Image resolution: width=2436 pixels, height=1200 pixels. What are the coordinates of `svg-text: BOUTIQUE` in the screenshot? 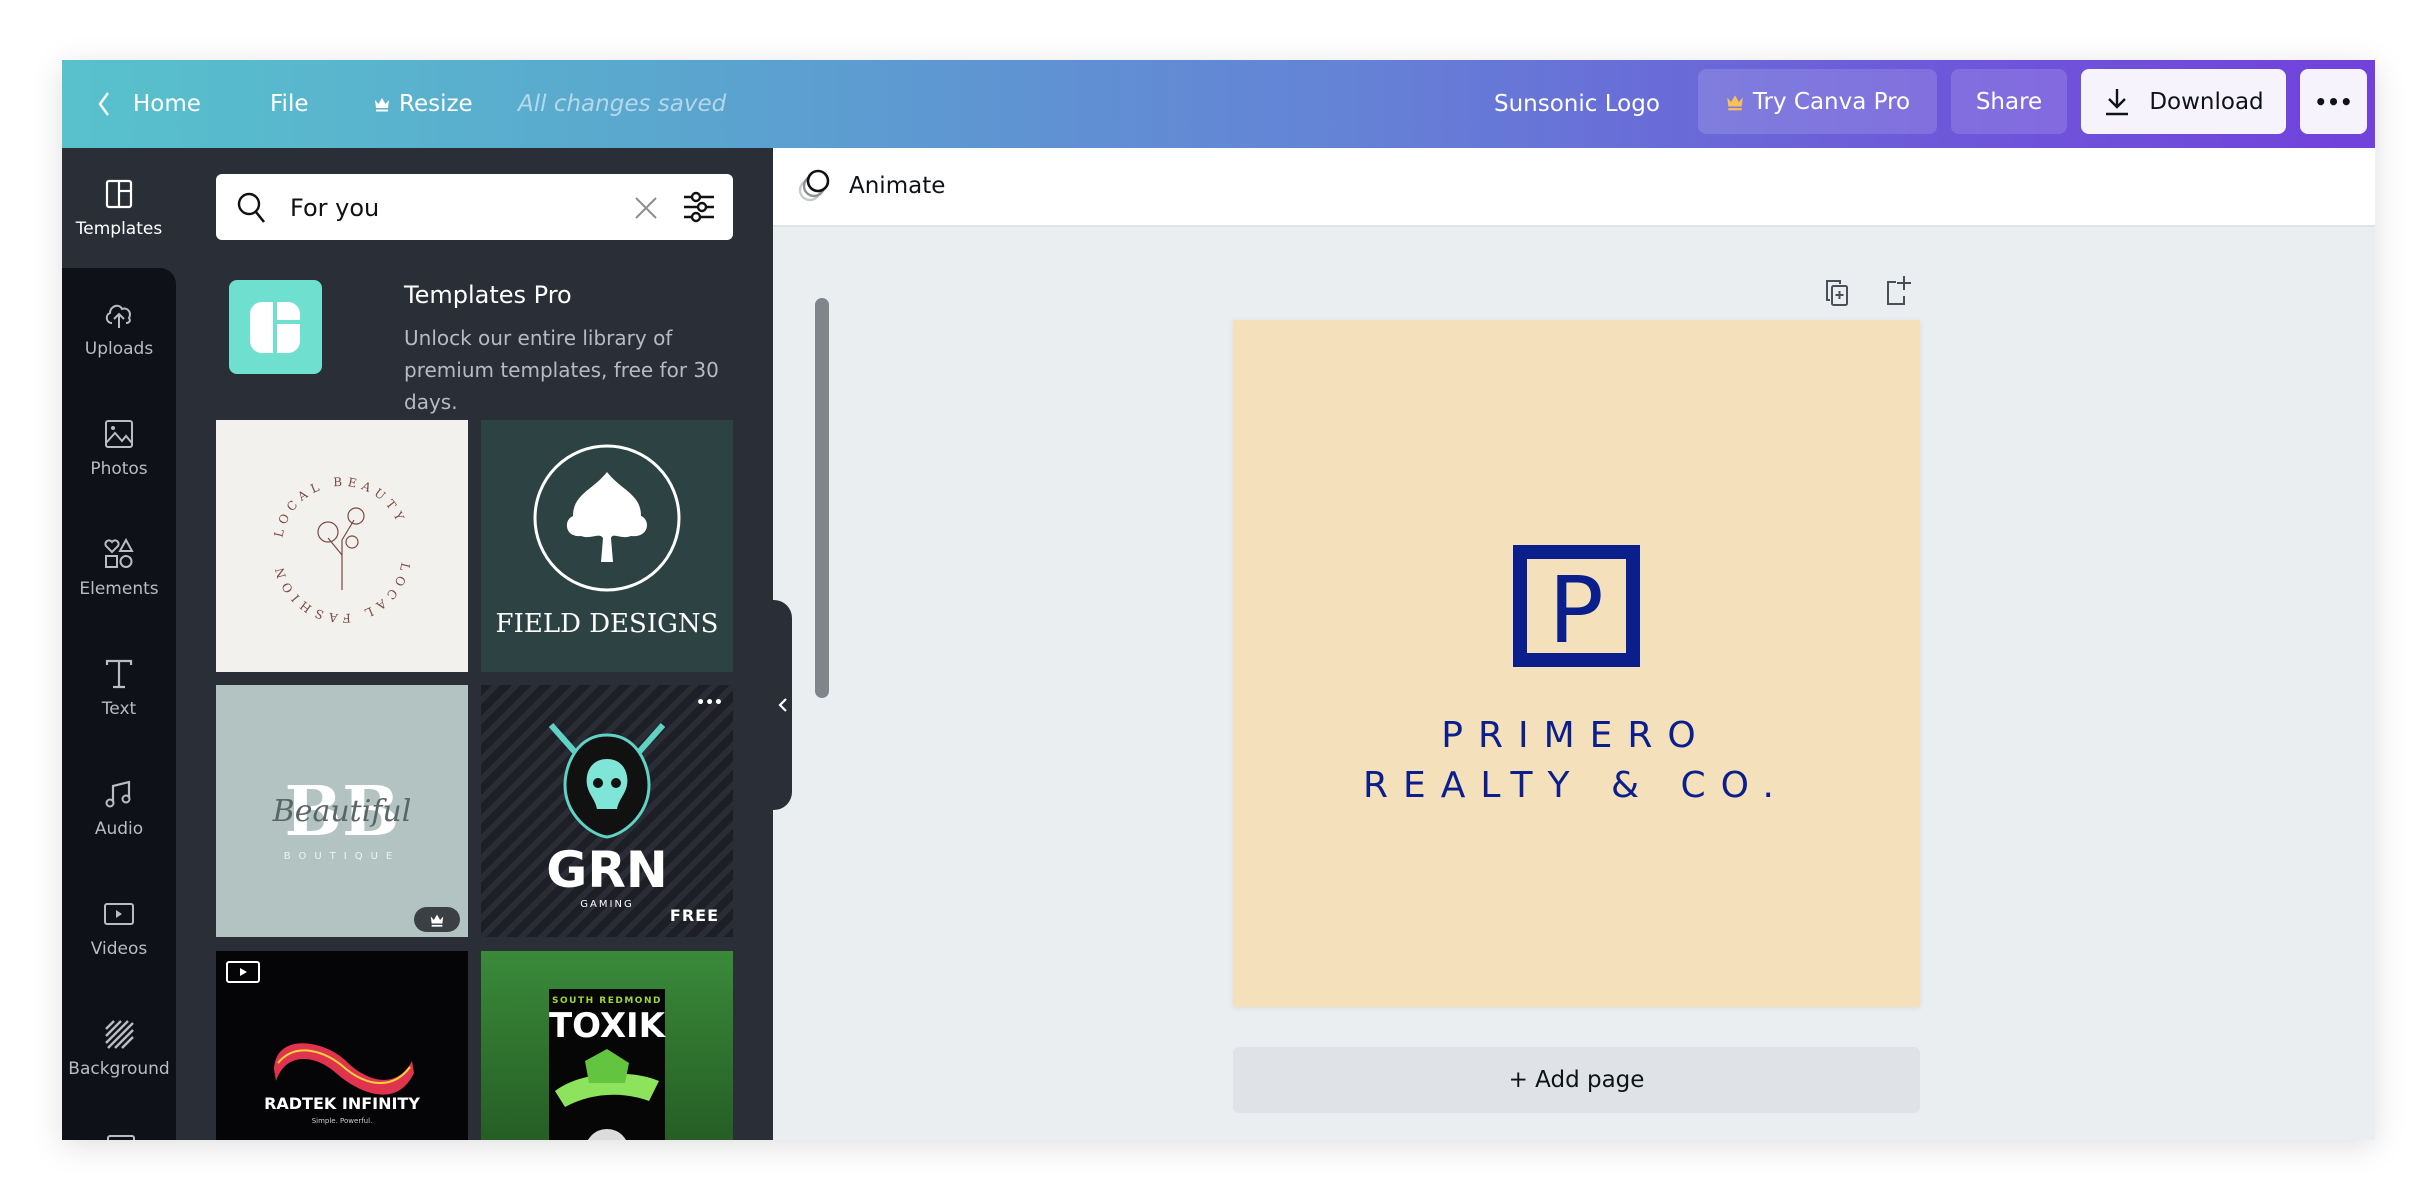 It's located at (342, 856).